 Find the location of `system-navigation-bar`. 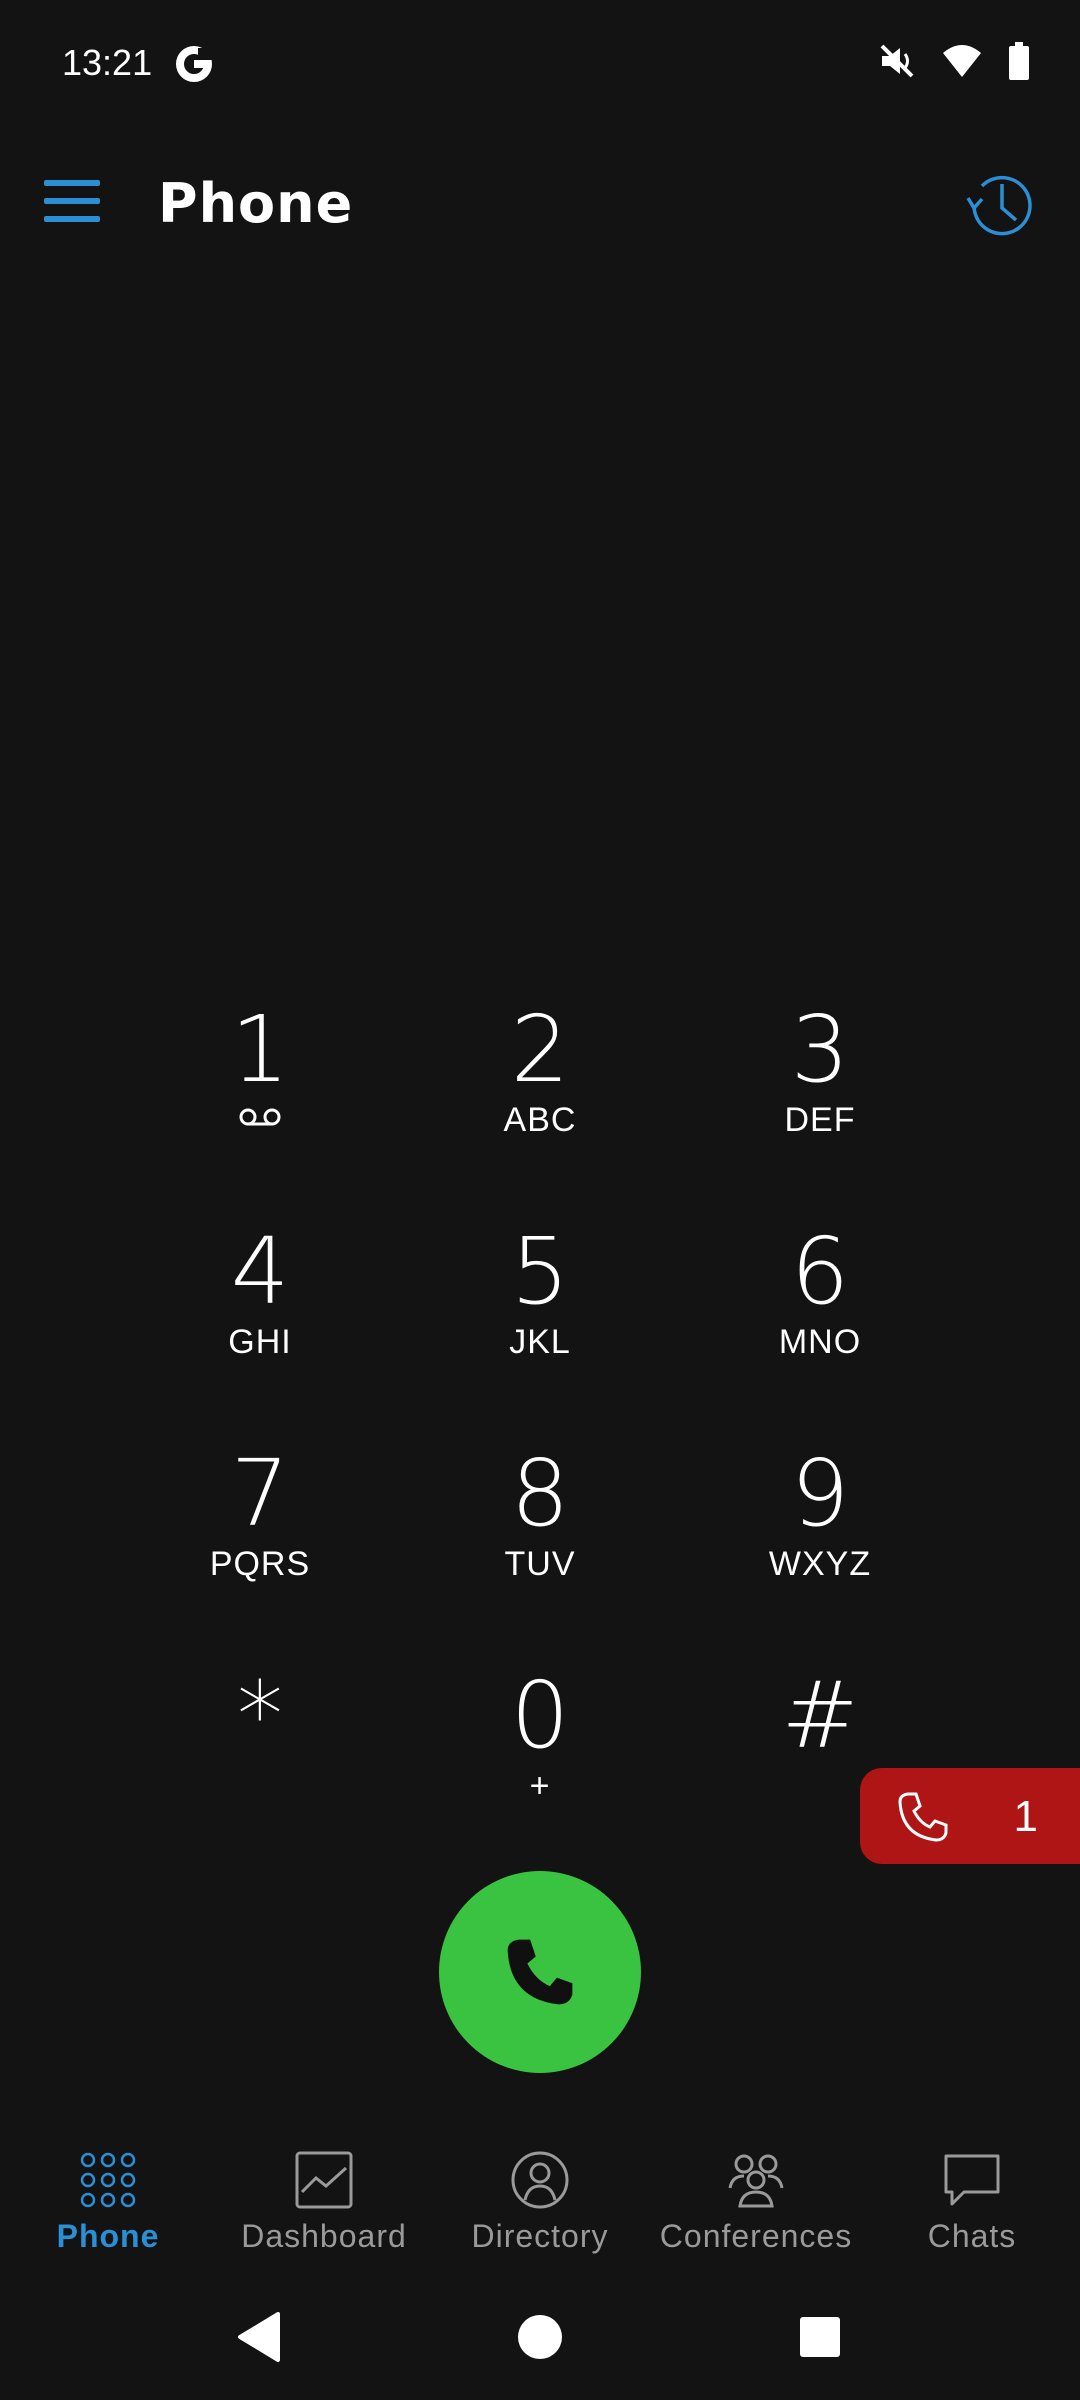

system-navigation-bar is located at coordinates (540, 2340).